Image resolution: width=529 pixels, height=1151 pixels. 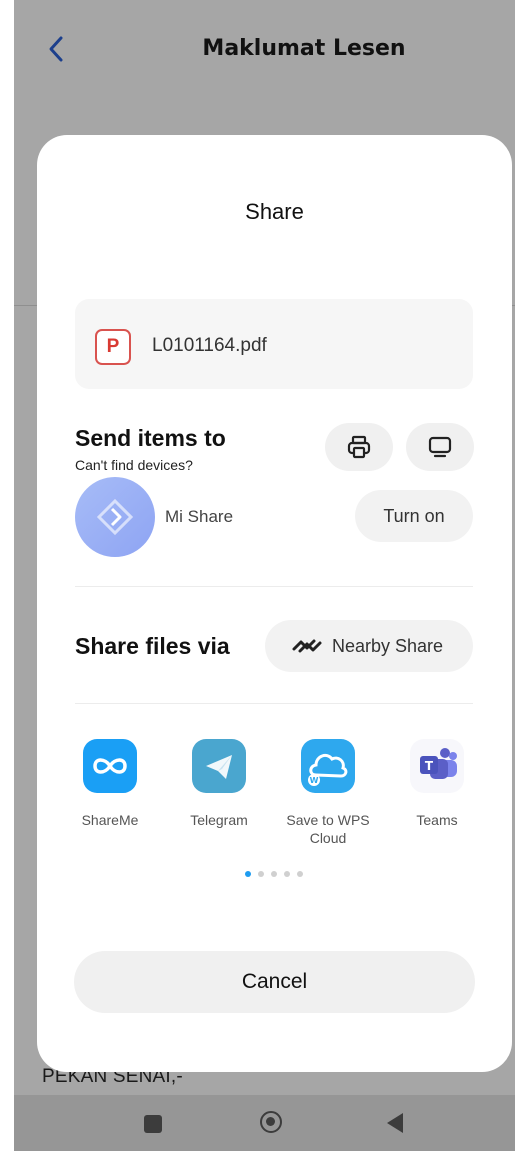 What do you see at coordinates (110, 820) in the screenshot?
I see `app-label: ShareMe` at bounding box center [110, 820].